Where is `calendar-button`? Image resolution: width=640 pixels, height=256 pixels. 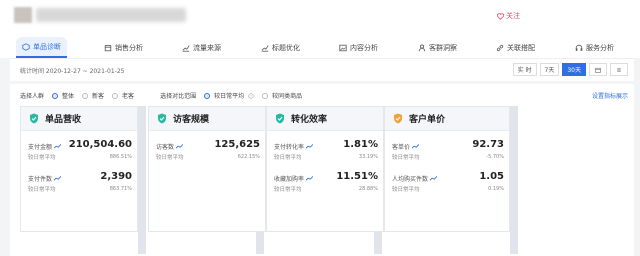
calendar-button is located at coordinates (598, 69).